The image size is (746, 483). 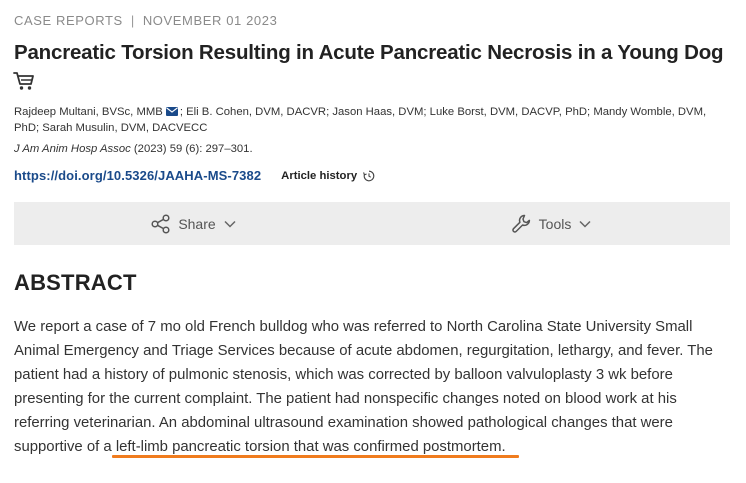 I want to click on article-history-button: Article history, so click(x=328, y=176).